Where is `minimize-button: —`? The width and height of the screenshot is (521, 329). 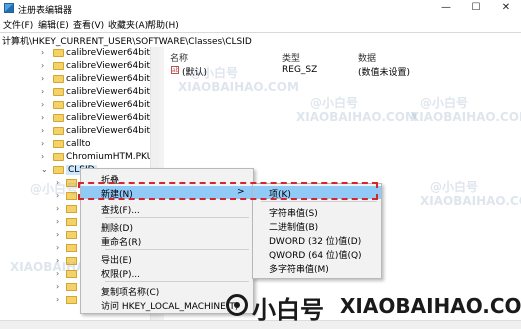 minimize-button: — is located at coordinates (446, 8).